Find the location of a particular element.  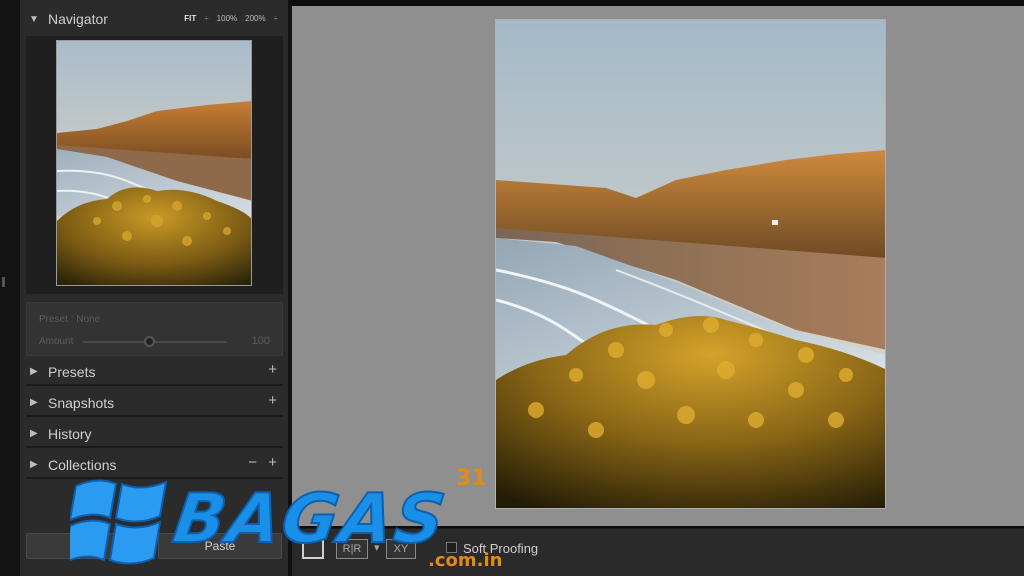

amount-label: Amount is located at coordinates (56, 341).